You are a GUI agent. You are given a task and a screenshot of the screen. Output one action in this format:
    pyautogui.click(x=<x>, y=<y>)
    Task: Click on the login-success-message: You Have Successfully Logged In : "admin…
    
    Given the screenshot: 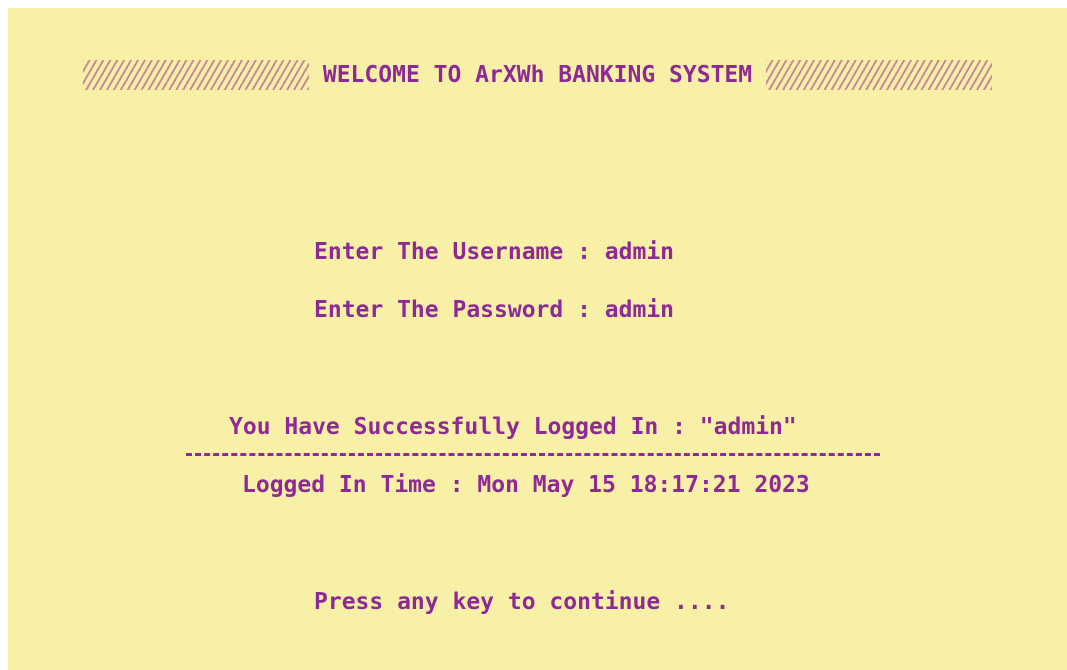 What is the action you would take?
    pyautogui.click(x=513, y=427)
    